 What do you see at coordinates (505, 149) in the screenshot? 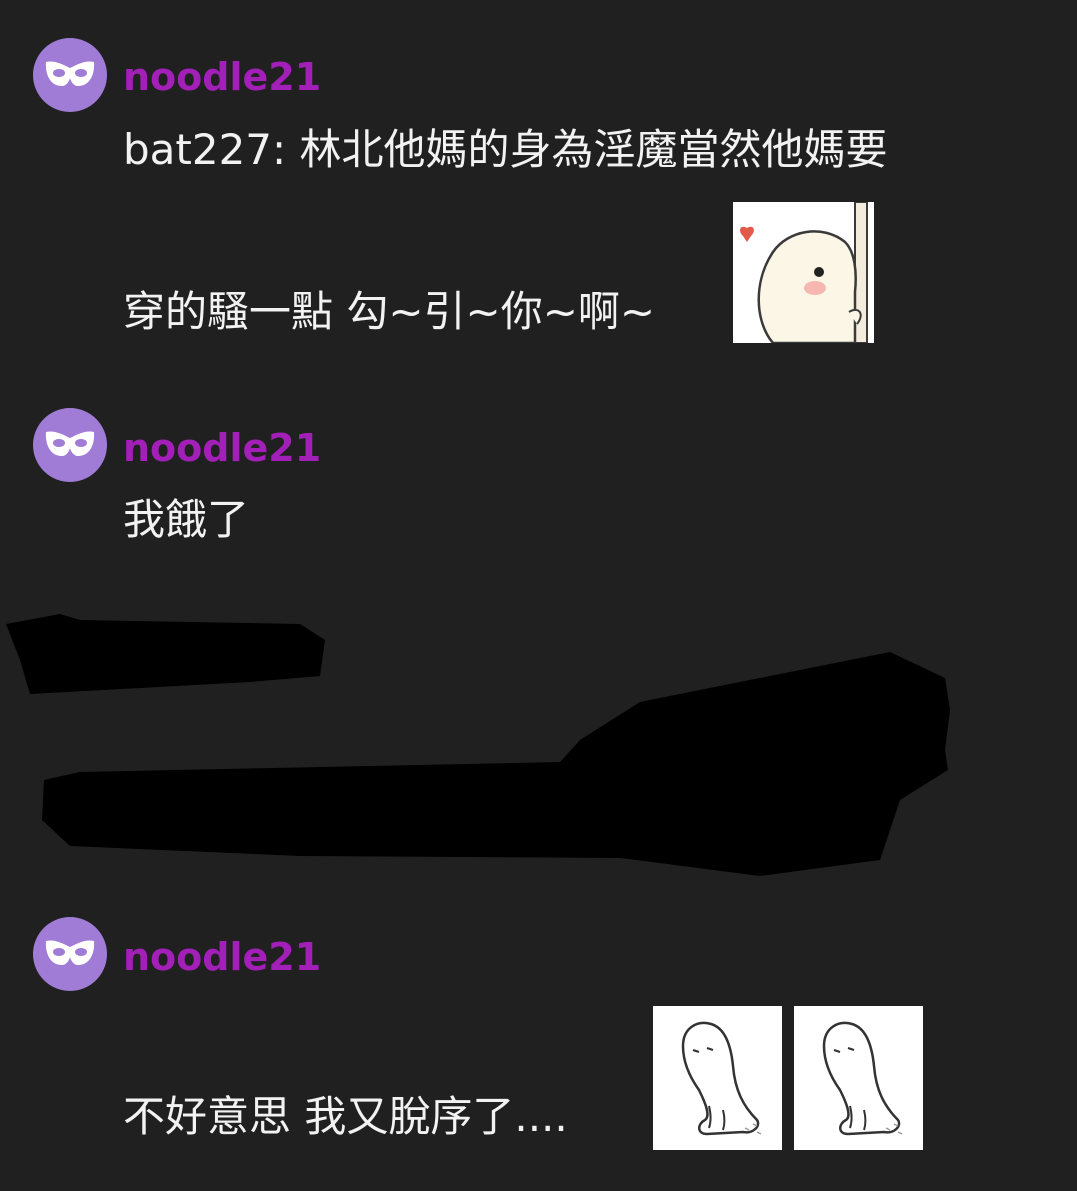
I see `message-text: bat227: 林北他媽的身為淫魔當然他媽要` at bounding box center [505, 149].